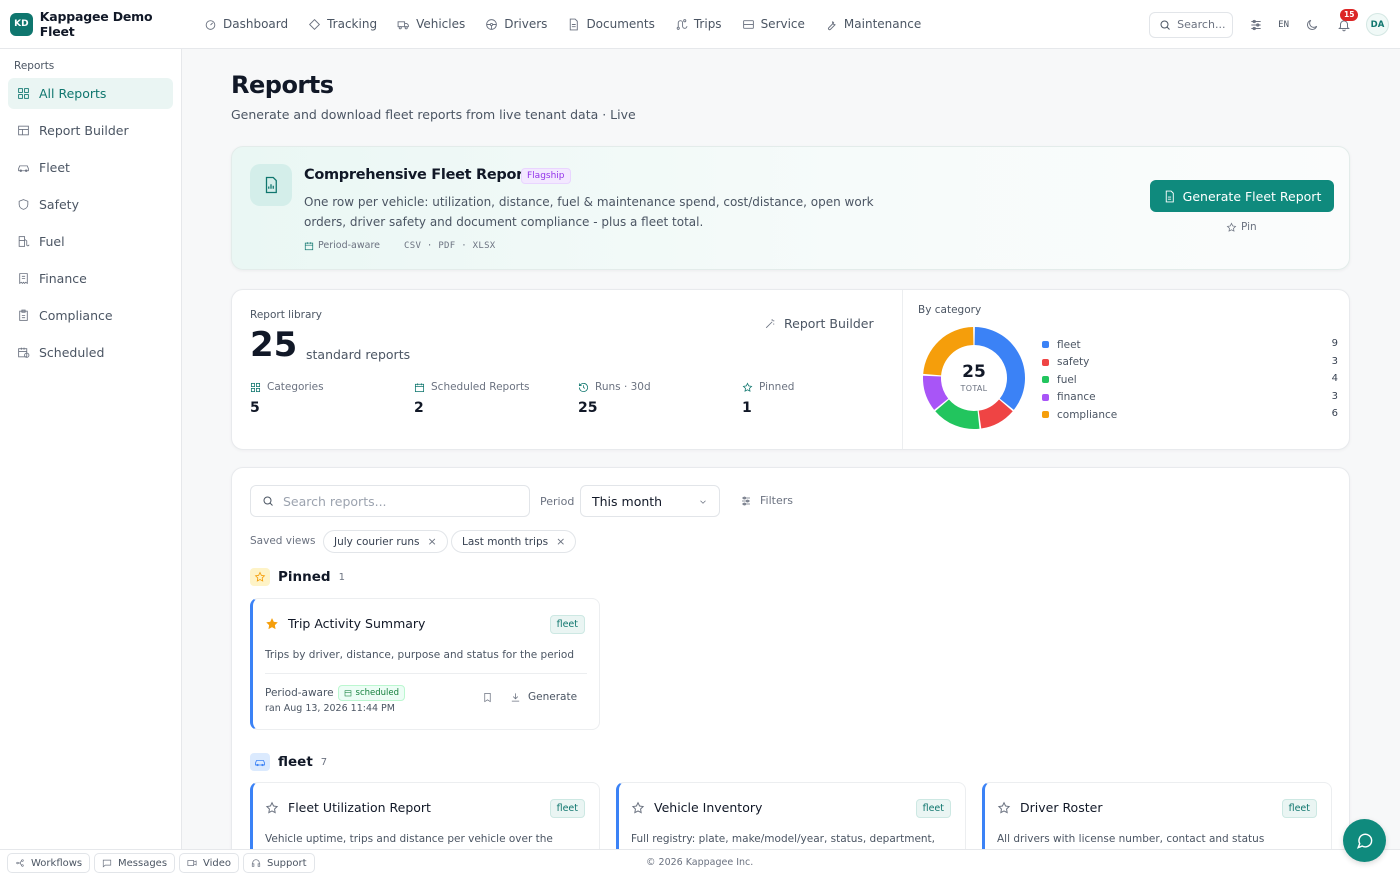  What do you see at coordinates (209, 863) in the screenshot?
I see `video-button: Video` at bounding box center [209, 863].